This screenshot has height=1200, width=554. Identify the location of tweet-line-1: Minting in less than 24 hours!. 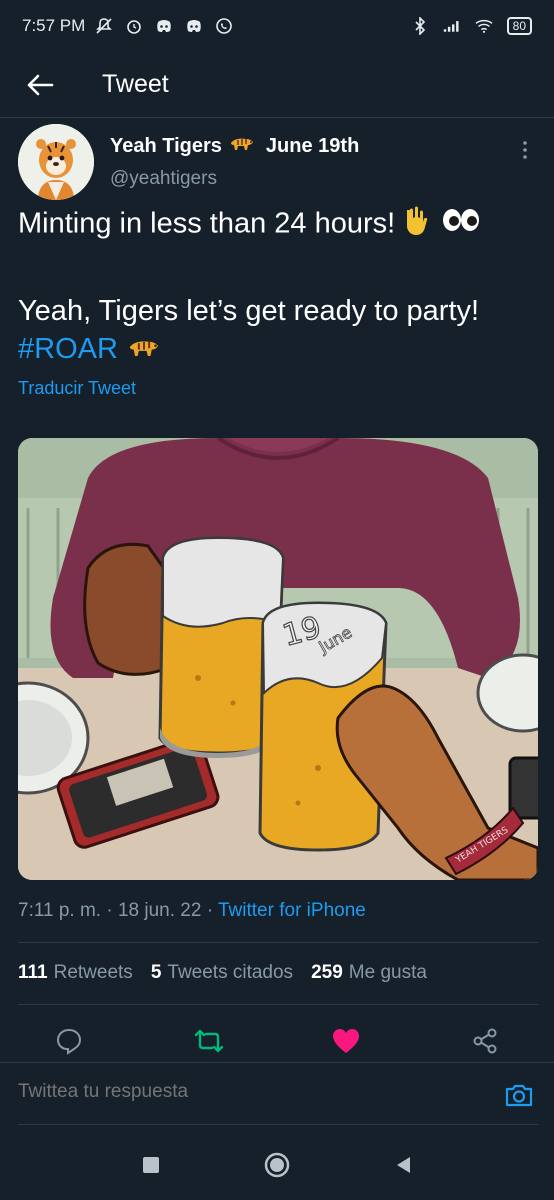
(279, 225).